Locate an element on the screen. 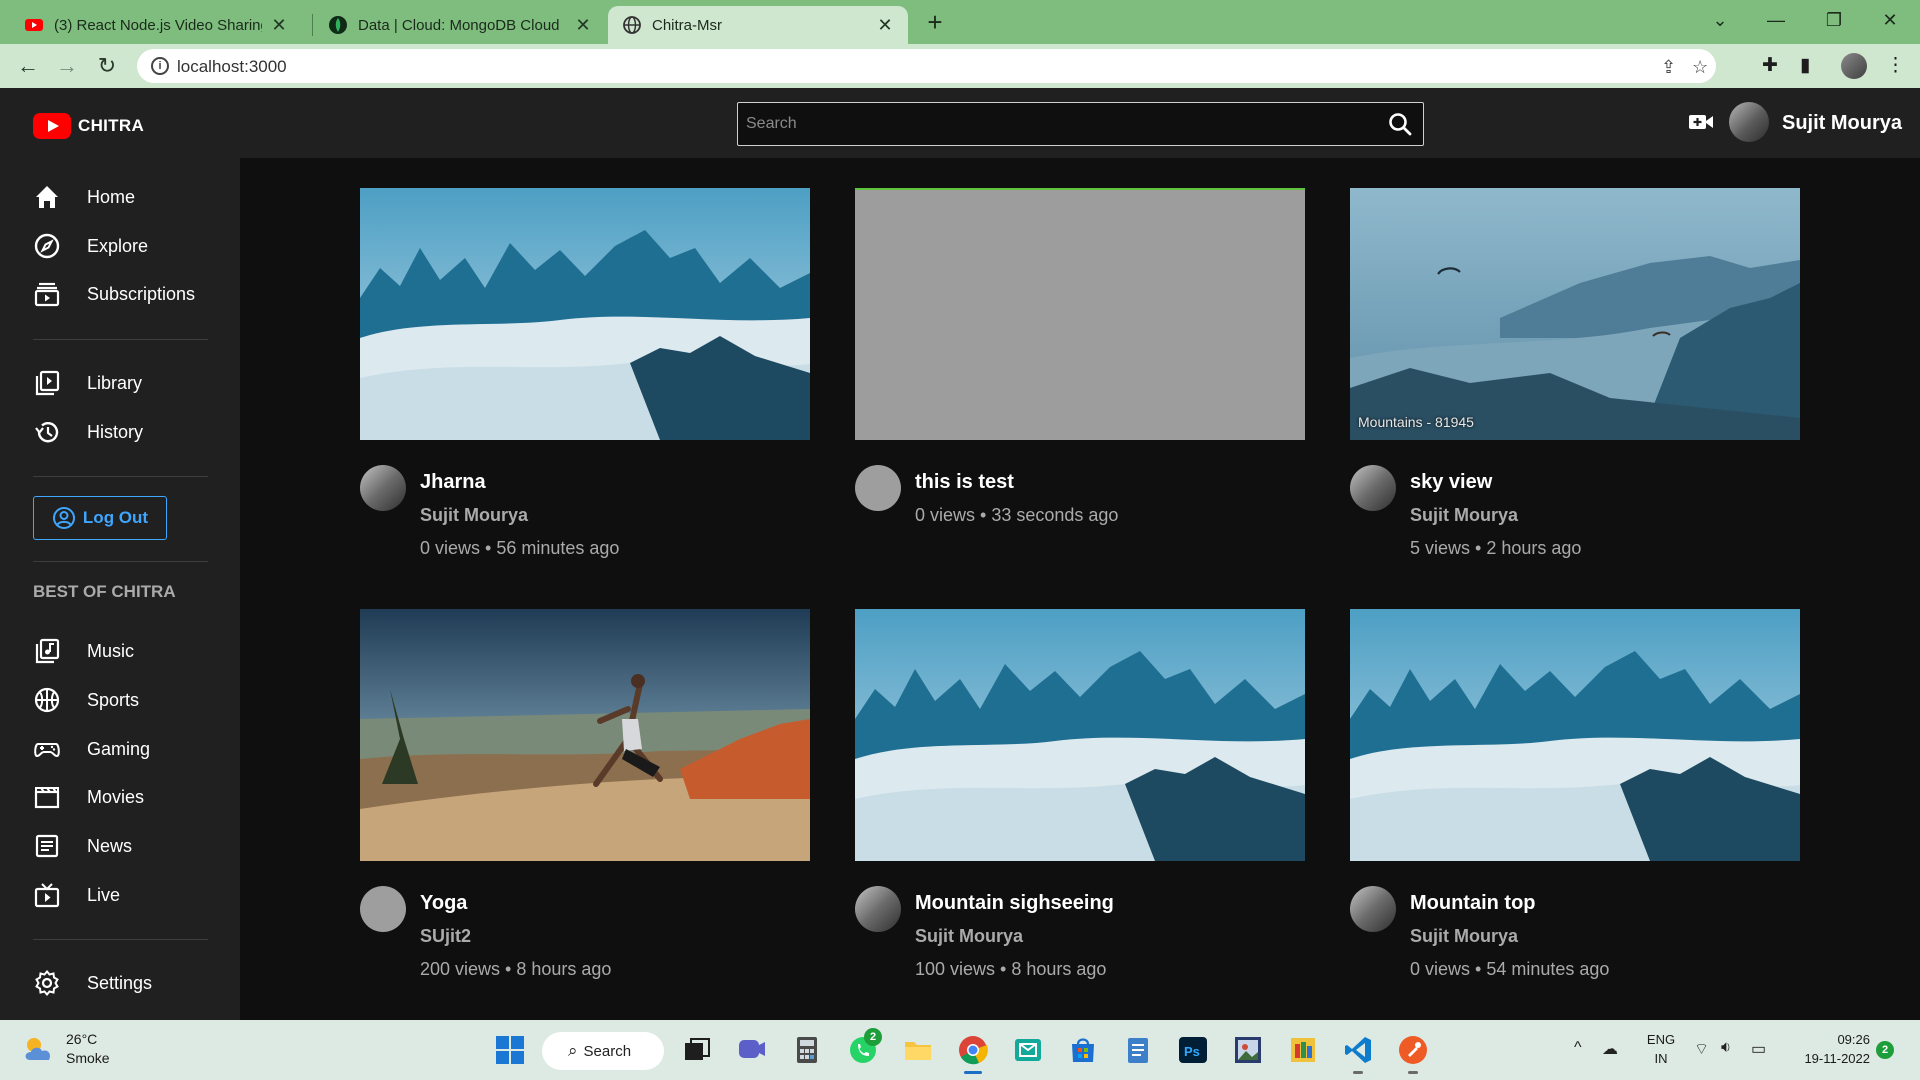 This screenshot has height=1080, width=1920. video-card: Yoga SUjit2 200 views • 8 hours ago is located at coordinates (585, 794).